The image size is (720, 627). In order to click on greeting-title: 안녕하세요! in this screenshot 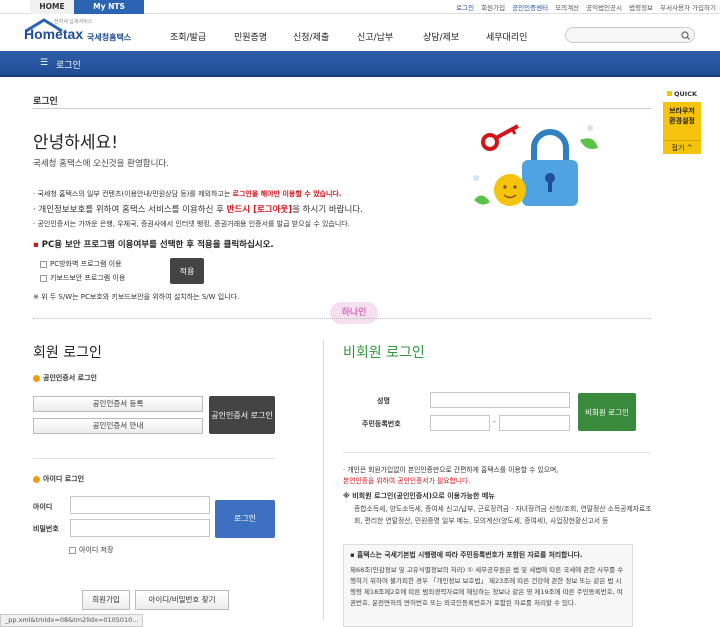, I will do `click(76, 143)`.